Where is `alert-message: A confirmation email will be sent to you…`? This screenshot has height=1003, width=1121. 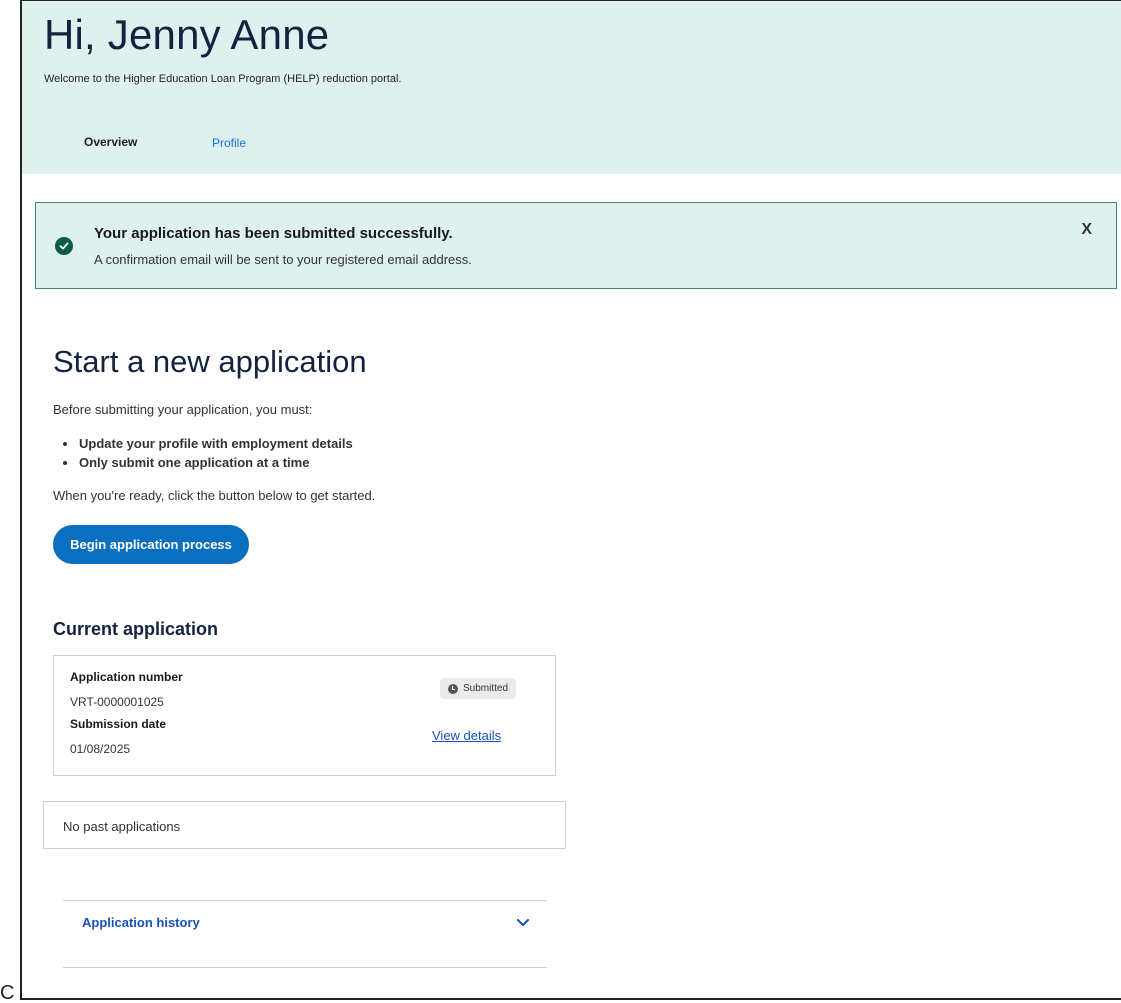 alert-message: A confirmation email will be sent to you… is located at coordinates (283, 259).